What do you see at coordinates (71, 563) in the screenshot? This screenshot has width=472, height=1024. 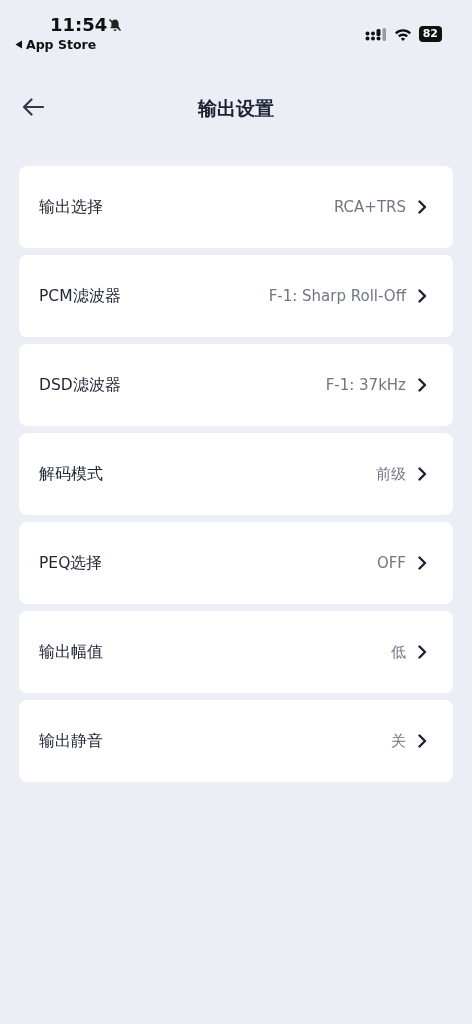 I see `setting-label: PEQ选择` at bounding box center [71, 563].